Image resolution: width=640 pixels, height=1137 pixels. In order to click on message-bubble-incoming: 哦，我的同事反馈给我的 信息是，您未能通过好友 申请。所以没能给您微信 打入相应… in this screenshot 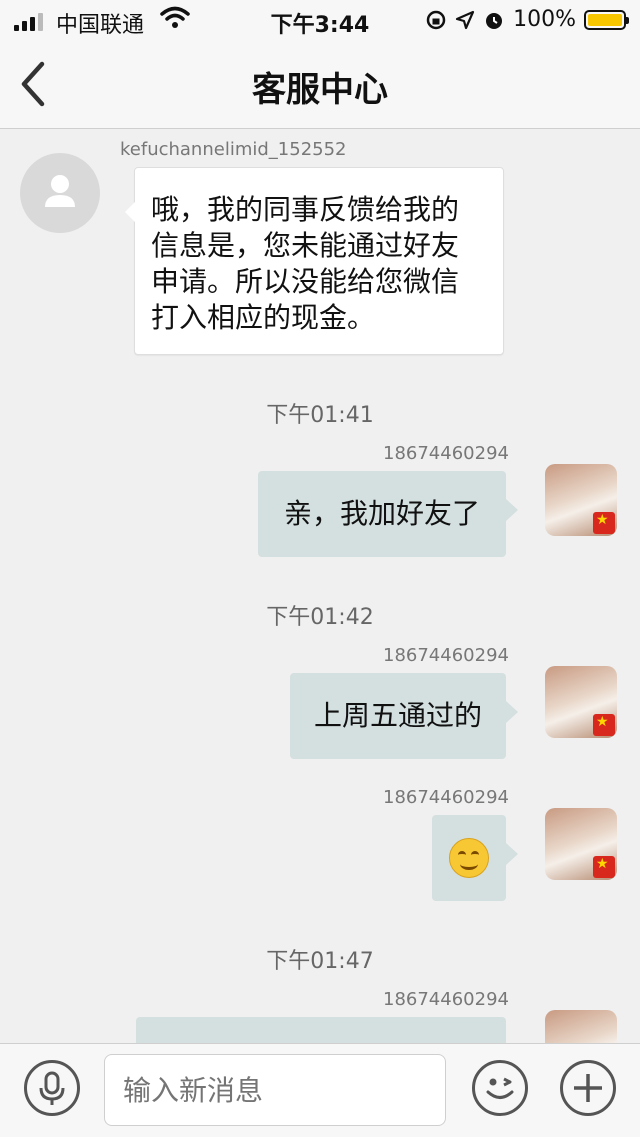, I will do `click(314, 261)`.